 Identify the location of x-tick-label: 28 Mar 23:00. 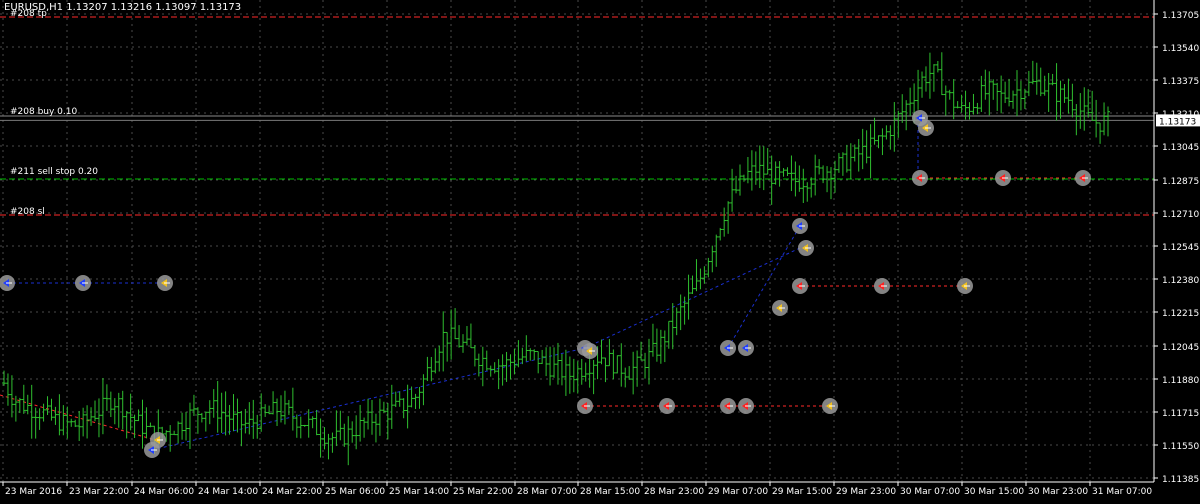
(674, 492).